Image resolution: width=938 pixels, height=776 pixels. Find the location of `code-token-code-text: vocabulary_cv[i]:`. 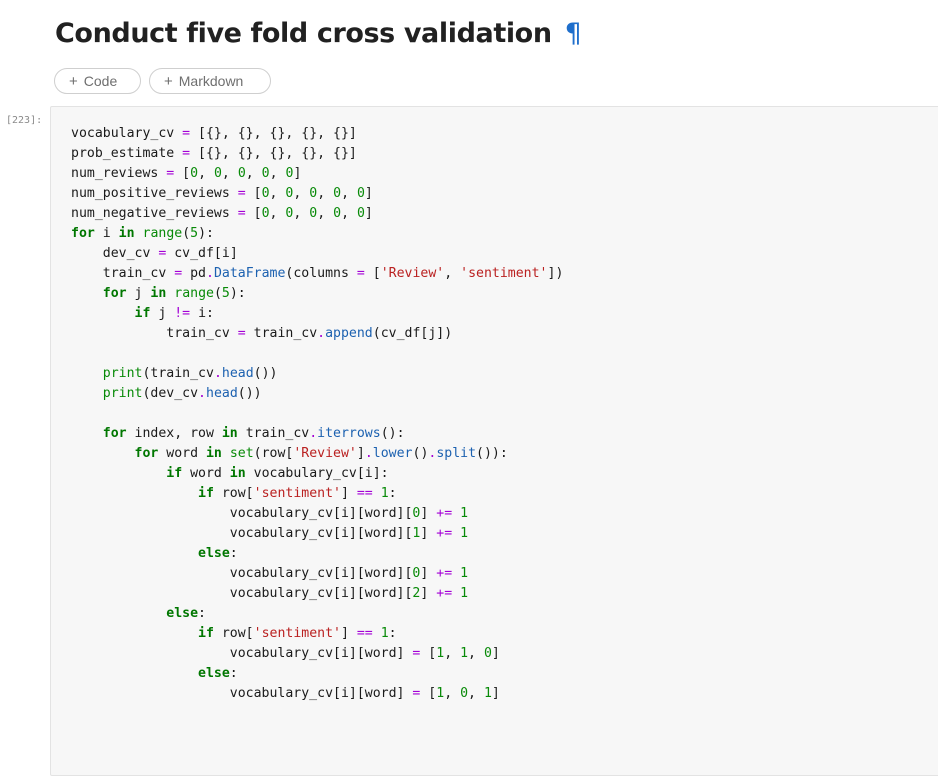

code-token-code-text: vocabulary_cv[i]: is located at coordinates (317, 473).